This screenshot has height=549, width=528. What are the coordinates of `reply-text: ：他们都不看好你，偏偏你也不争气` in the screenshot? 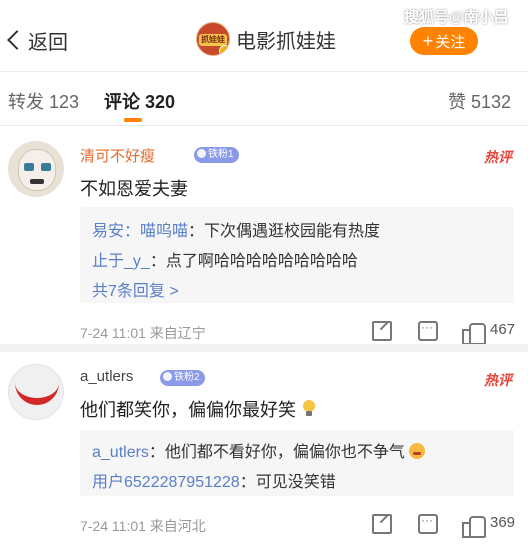 It's located at (276, 452).